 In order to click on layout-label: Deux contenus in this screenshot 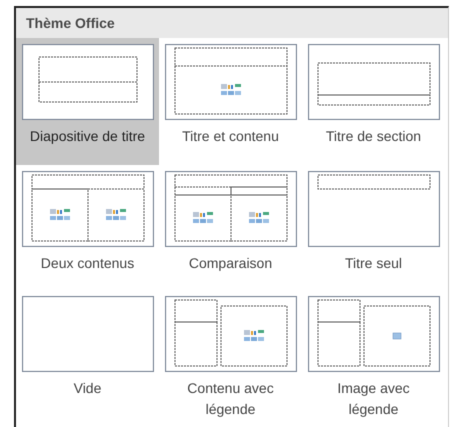, I will do `click(87, 263)`.